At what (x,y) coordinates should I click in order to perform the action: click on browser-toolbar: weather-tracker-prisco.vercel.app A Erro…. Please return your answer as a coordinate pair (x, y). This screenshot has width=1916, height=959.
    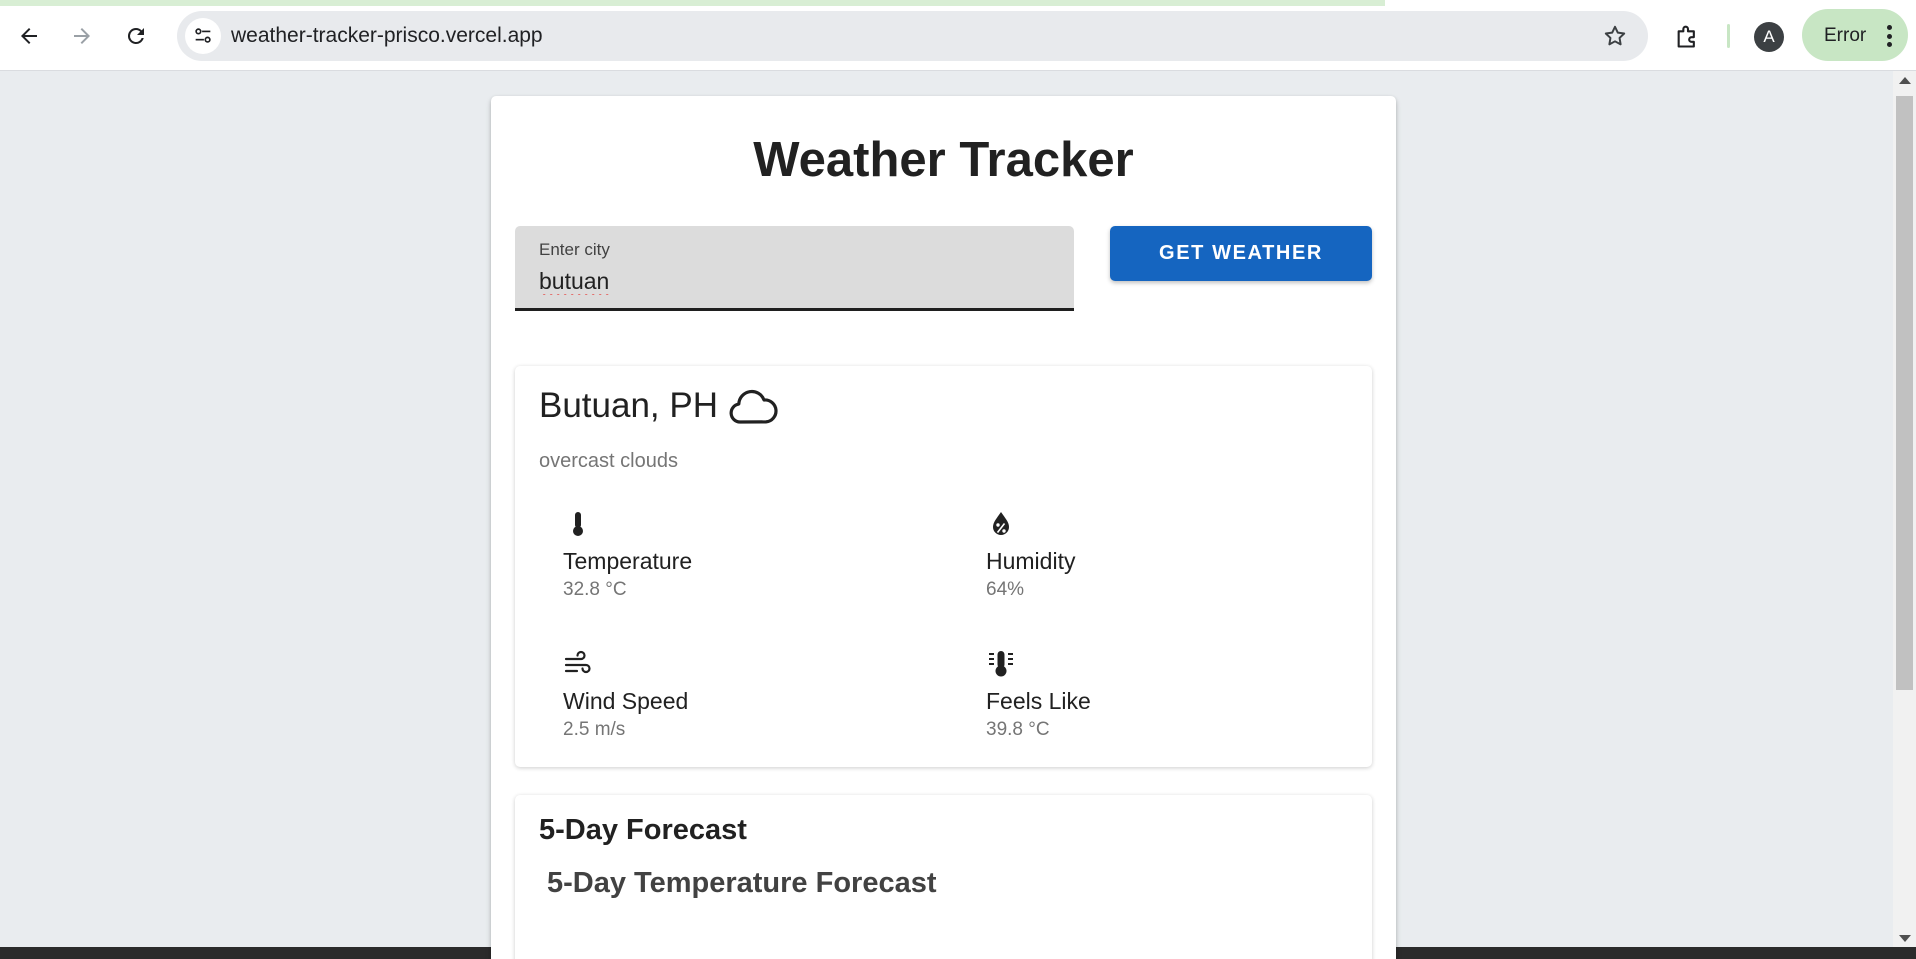
    Looking at the image, I should click on (958, 35).